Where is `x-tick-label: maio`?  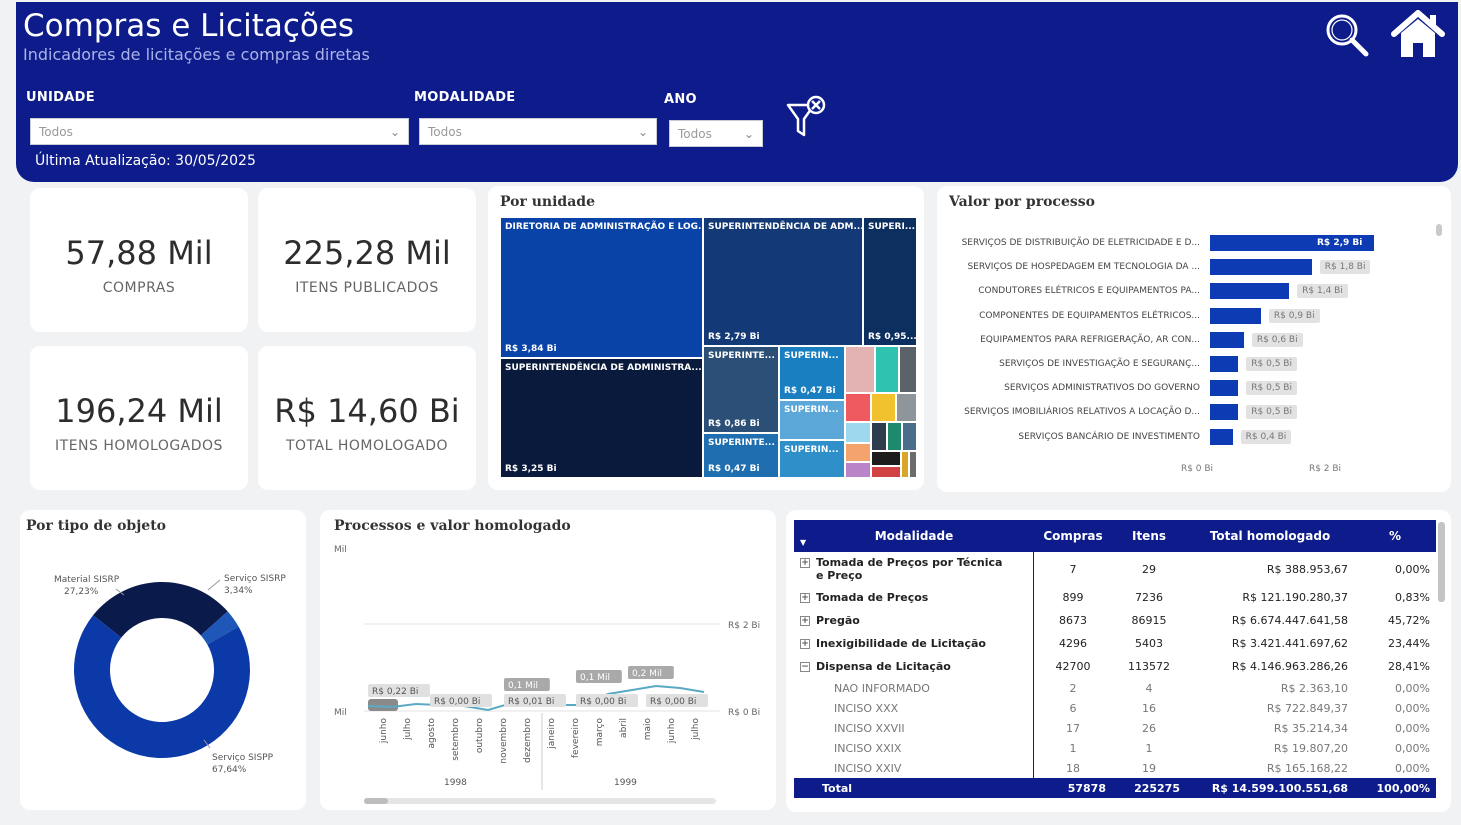 x-tick-label: maio is located at coordinates (648, 729).